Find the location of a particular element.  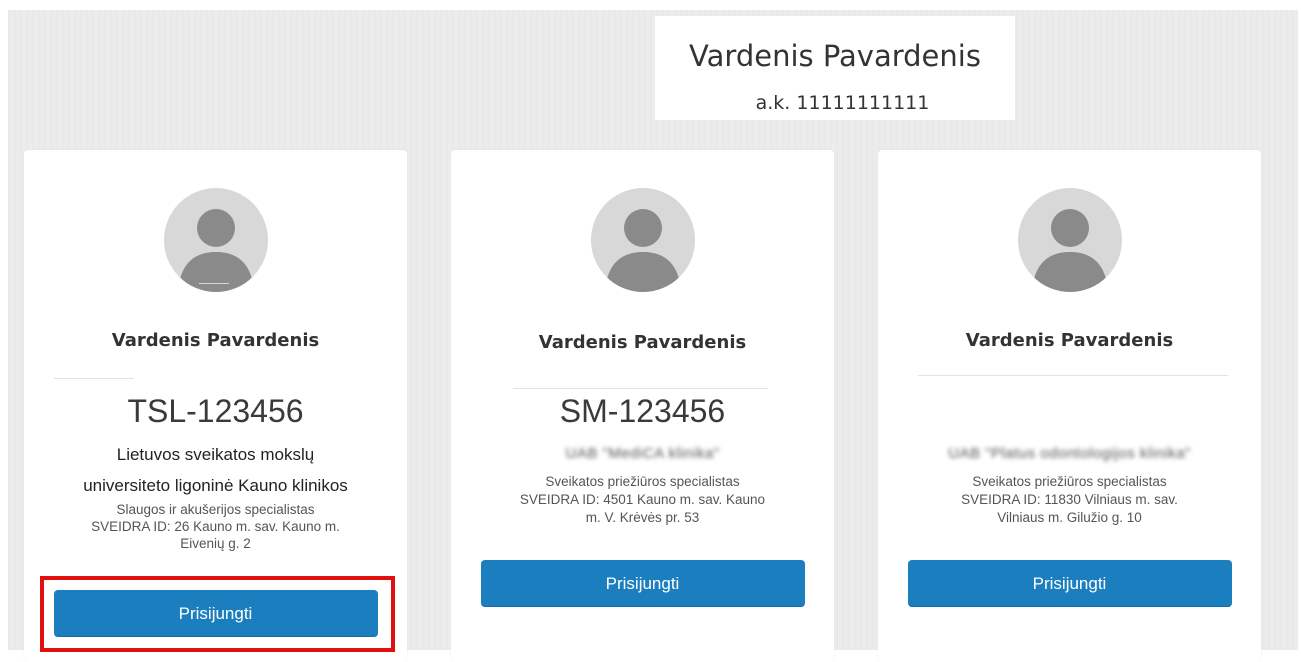

sveidra-line-1: SVEIDRA ID: 4501 Kauno m. sav. Kauno is located at coordinates (642, 499).